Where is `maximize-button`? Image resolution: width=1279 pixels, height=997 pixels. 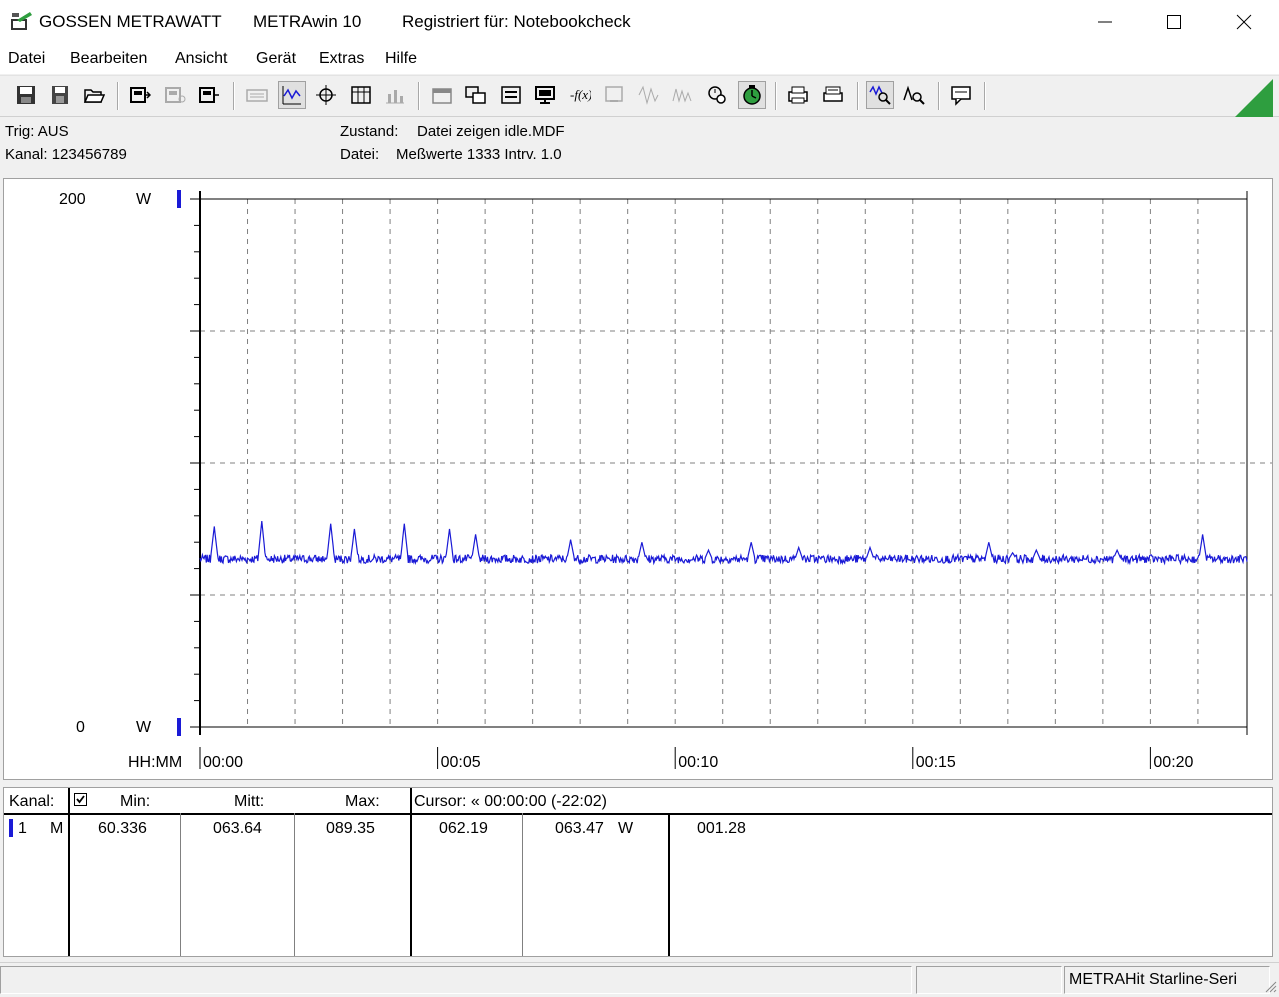
maximize-button is located at coordinates (1174, 22).